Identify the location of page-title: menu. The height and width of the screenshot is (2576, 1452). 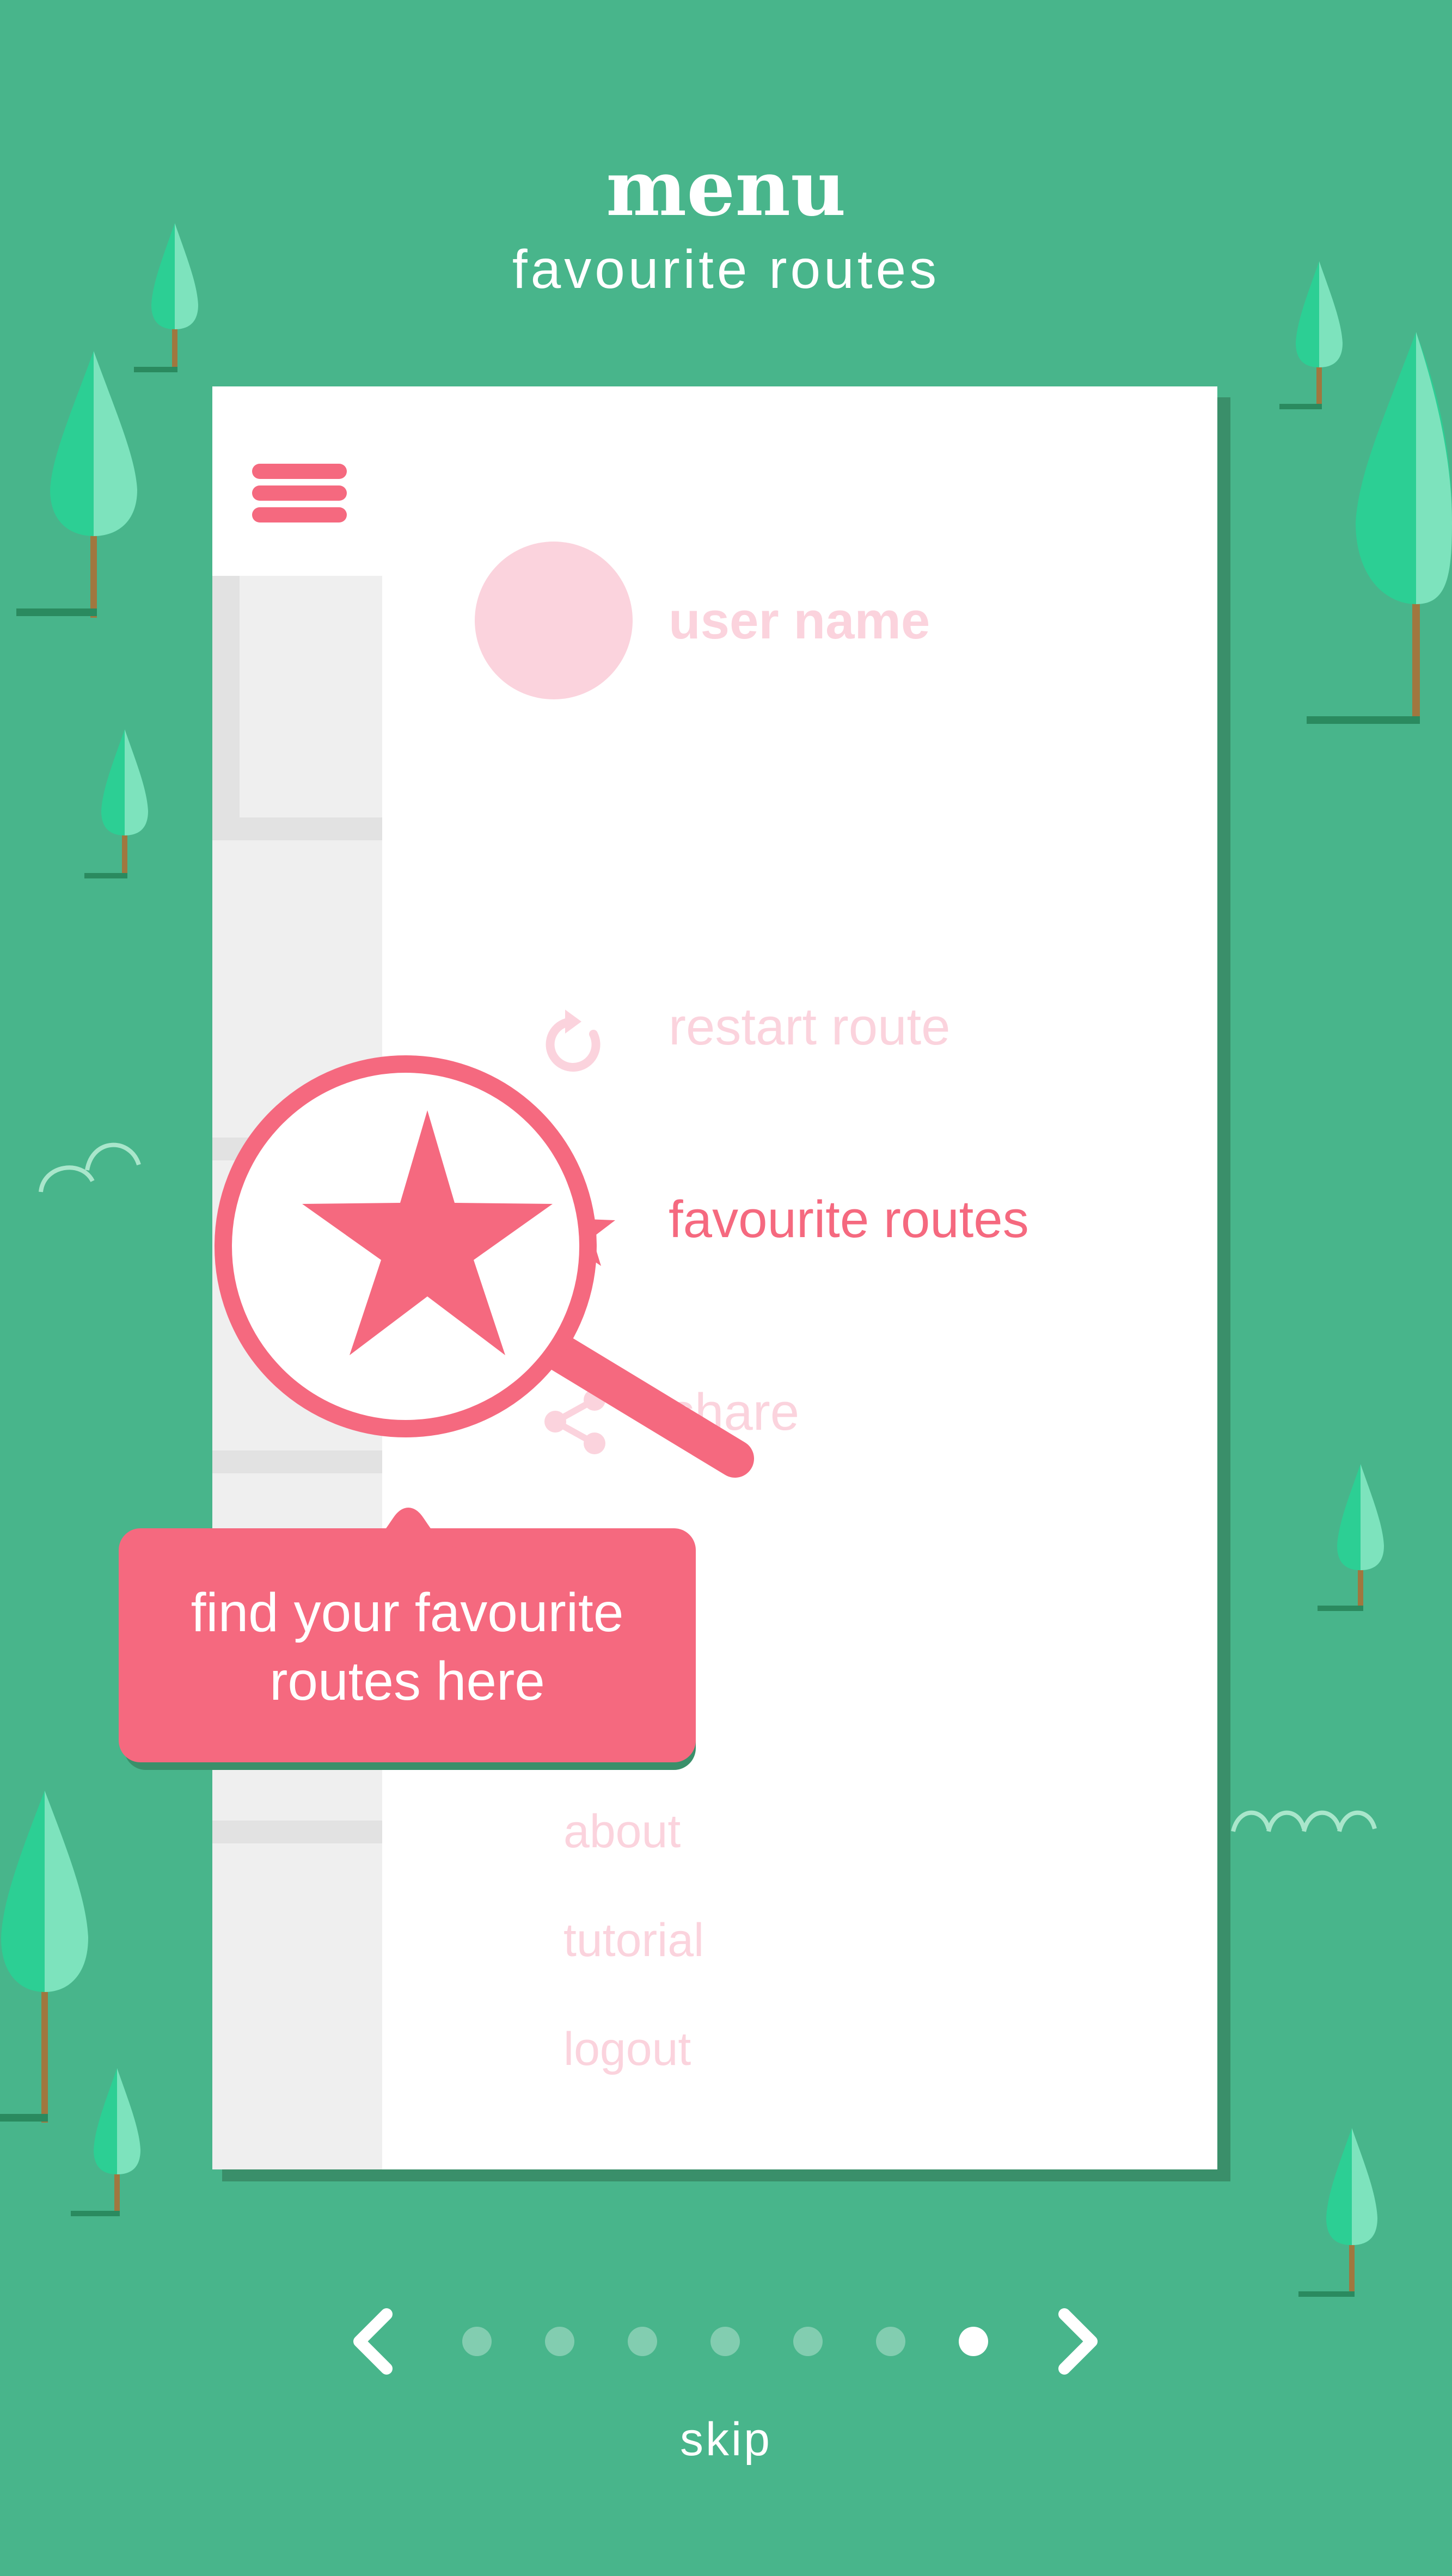
(726, 188).